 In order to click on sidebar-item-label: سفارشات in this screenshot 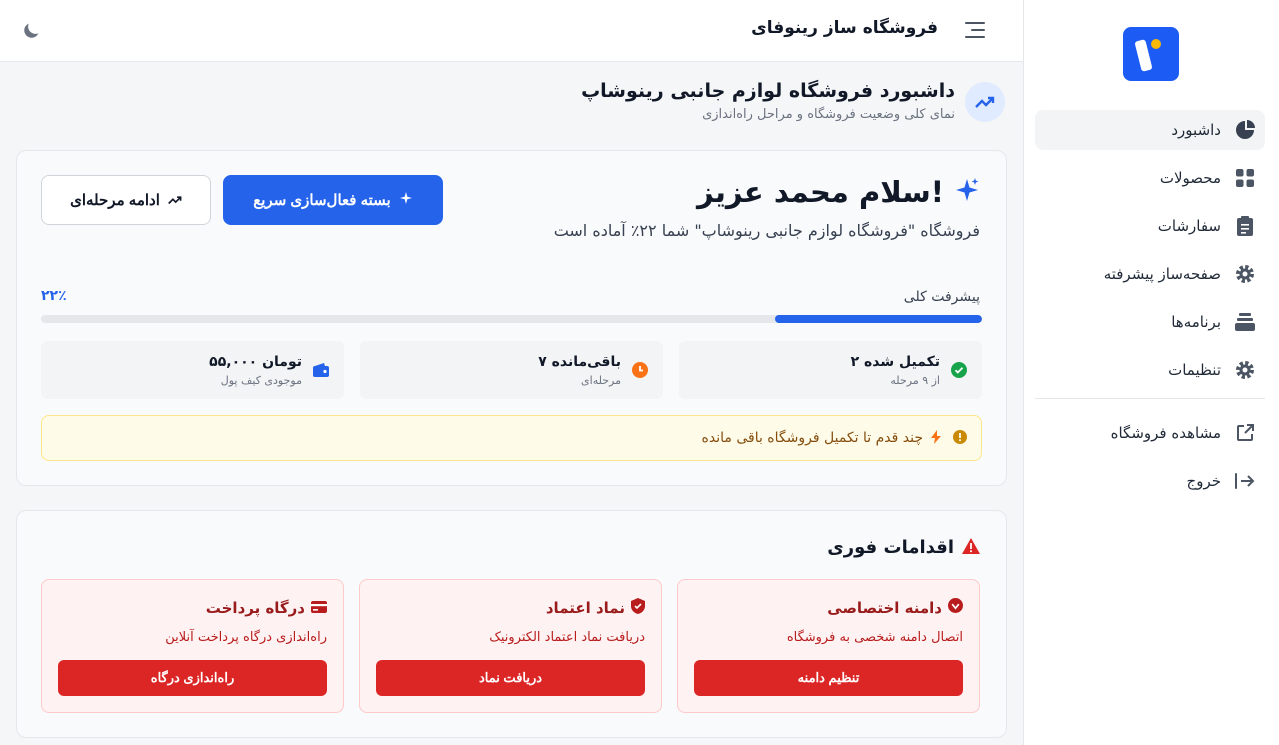, I will do `click(1189, 226)`.